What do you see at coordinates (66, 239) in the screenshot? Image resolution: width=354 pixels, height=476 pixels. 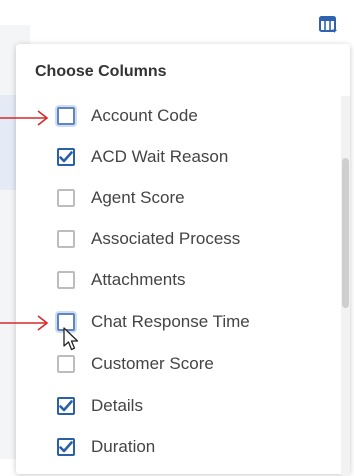 I see `checkbox-associated-process` at bounding box center [66, 239].